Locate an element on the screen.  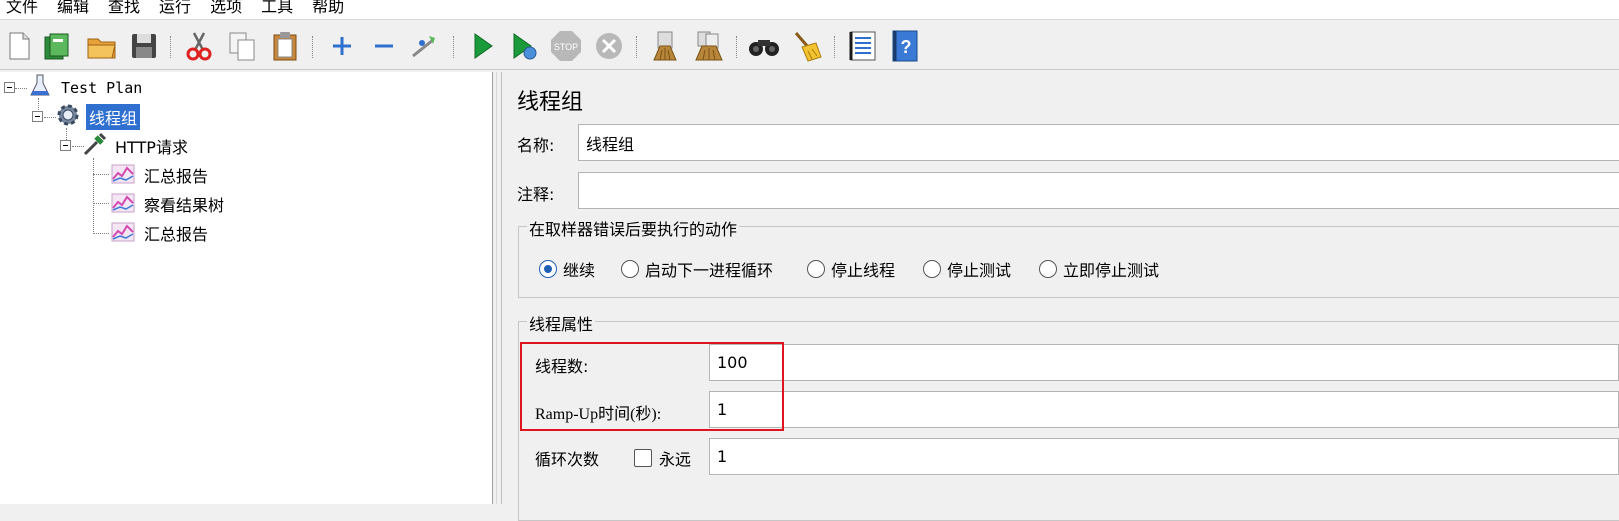
tree-node-http-request: HTTP请求 is located at coordinates (136, 146).